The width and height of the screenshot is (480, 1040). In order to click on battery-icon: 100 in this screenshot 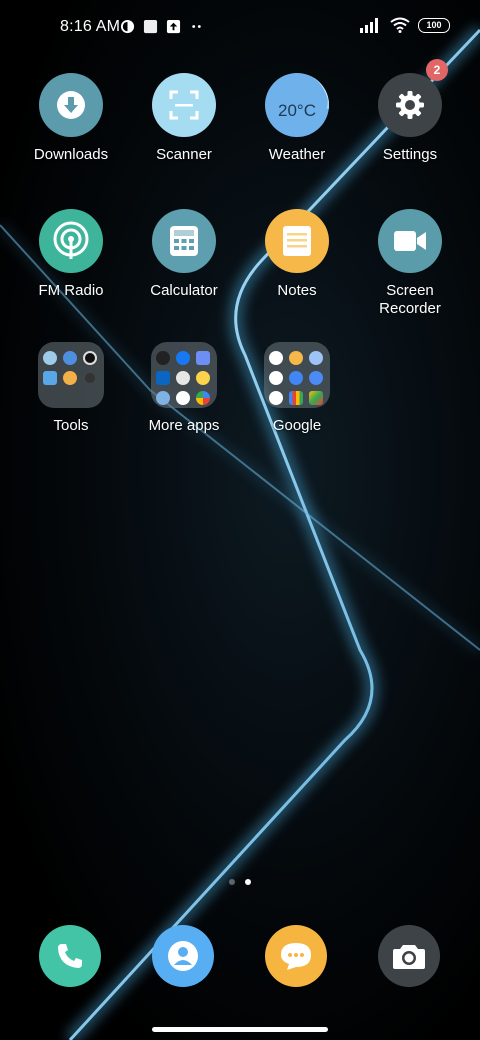, I will do `click(434, 25)`.